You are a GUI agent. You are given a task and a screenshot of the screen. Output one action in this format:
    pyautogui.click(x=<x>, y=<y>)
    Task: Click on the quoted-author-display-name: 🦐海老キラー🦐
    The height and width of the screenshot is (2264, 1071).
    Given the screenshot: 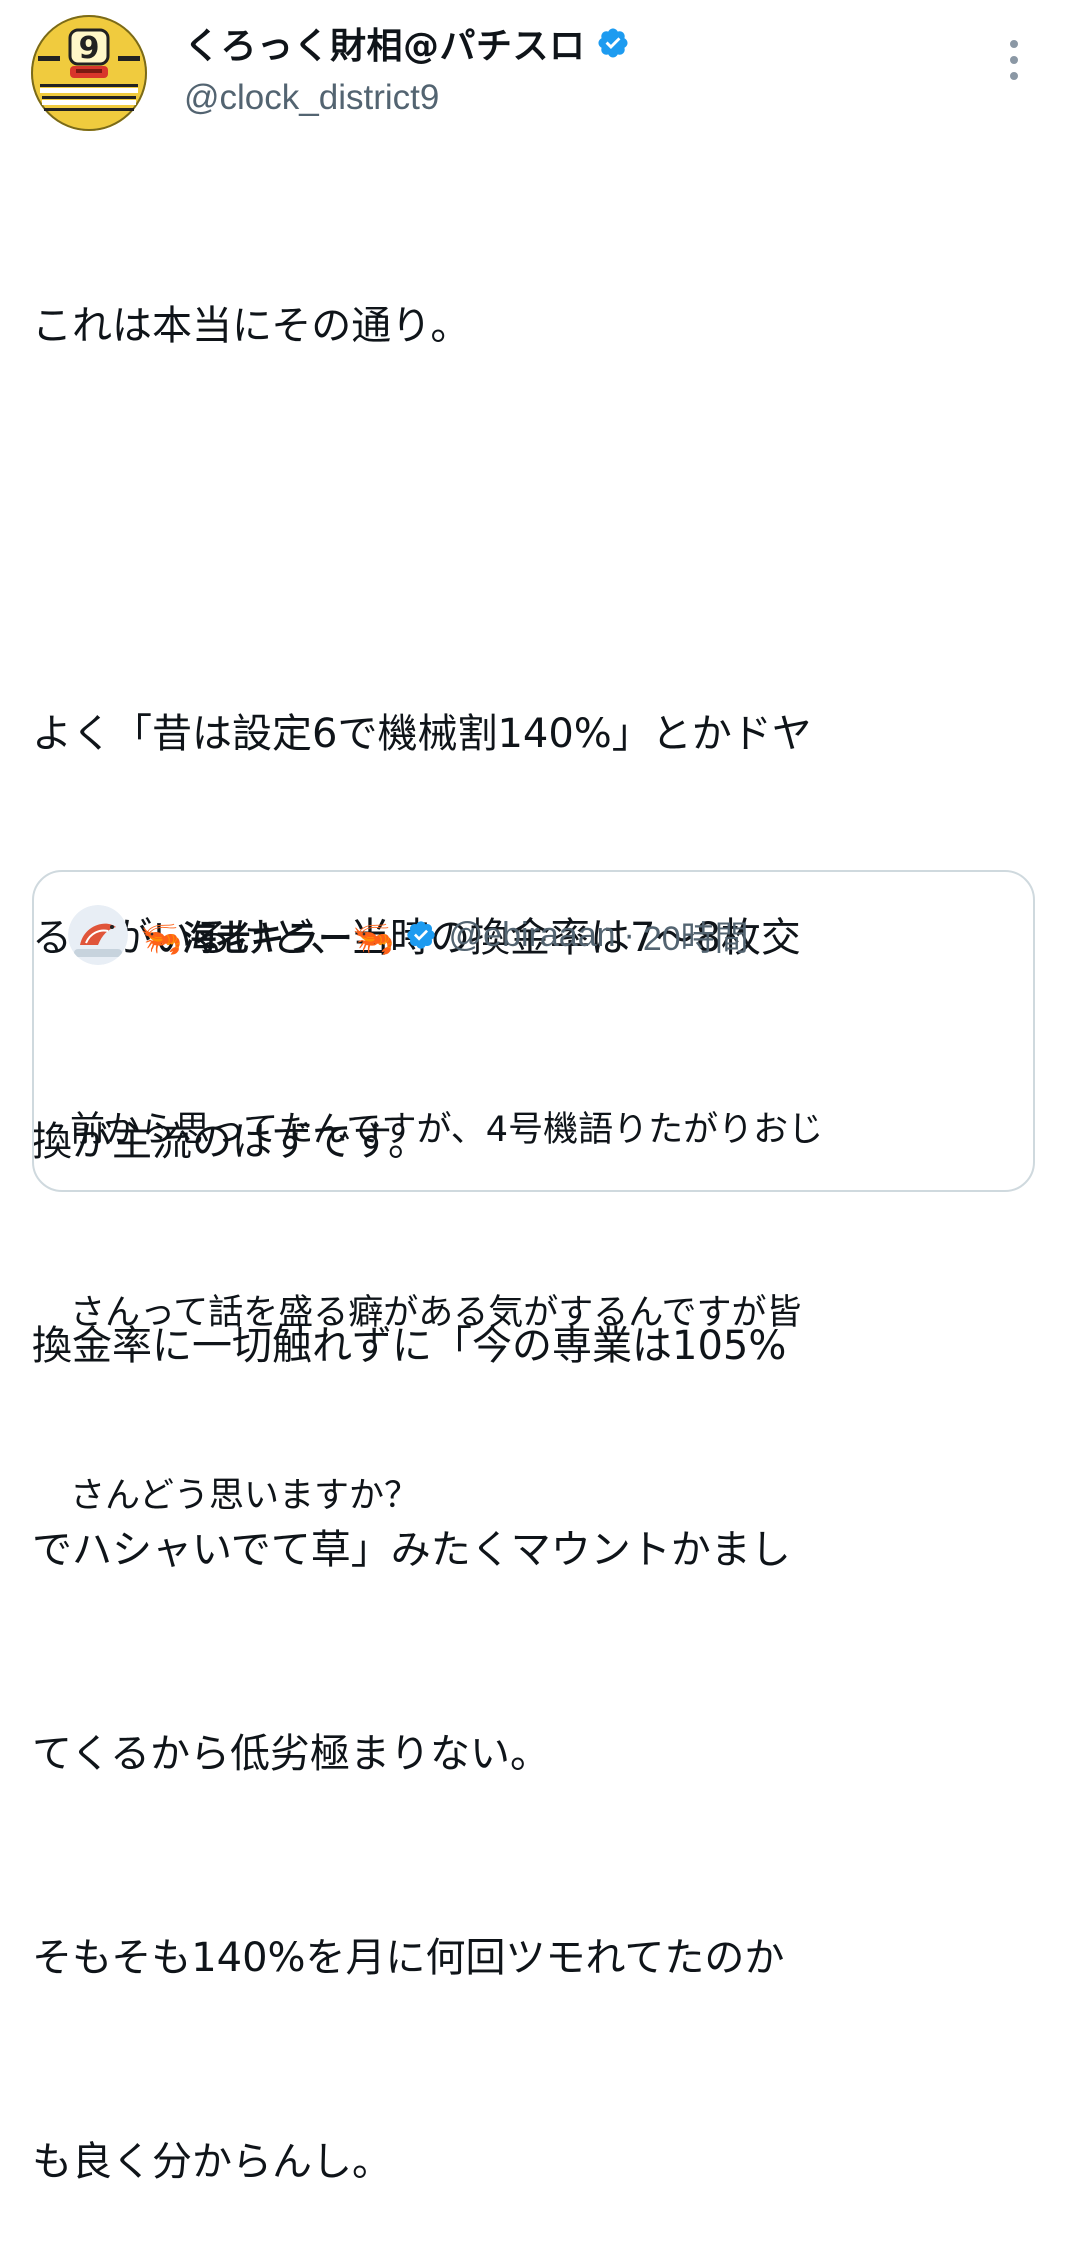 What is the action you would take?
    pyautogui.click(x=267, y=938)
    